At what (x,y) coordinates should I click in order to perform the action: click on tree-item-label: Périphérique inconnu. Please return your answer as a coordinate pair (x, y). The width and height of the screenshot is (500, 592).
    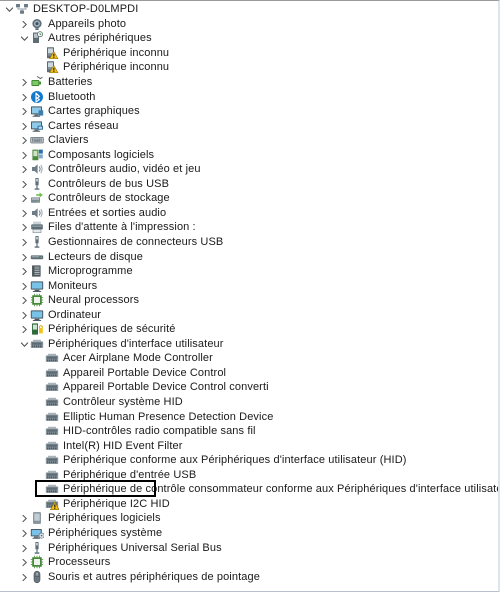
    Looking at the image, I should click on (116, 67).